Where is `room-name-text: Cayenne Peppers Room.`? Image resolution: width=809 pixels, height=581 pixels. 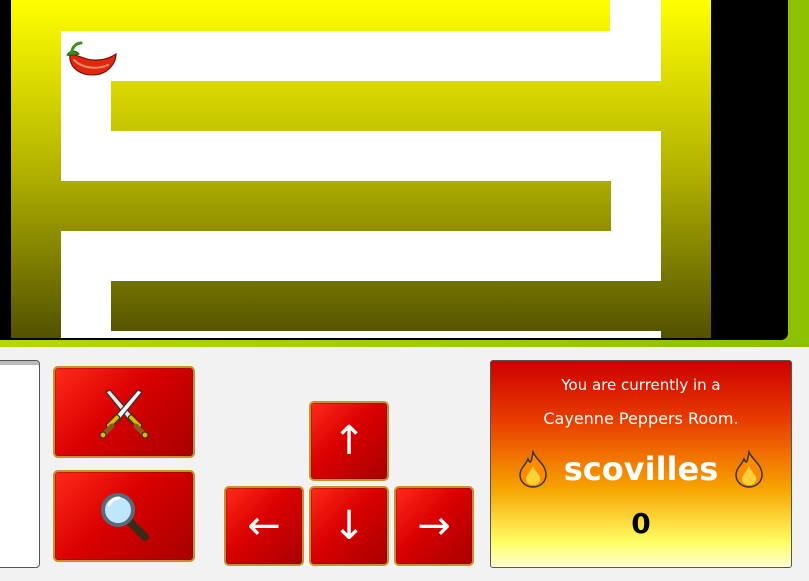 room-name-text: Cayenne Peppers Room. is located at coordinates (641, 418).